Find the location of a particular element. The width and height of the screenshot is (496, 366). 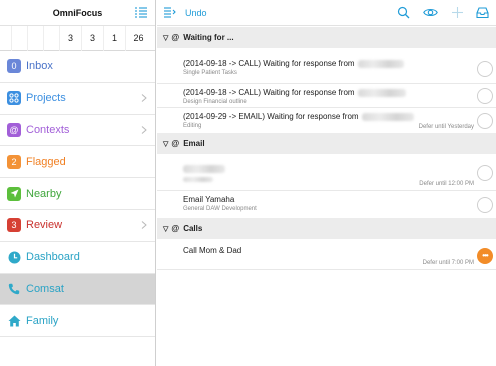

task-title: Email Yamaha is located at coordinates (209, 199).